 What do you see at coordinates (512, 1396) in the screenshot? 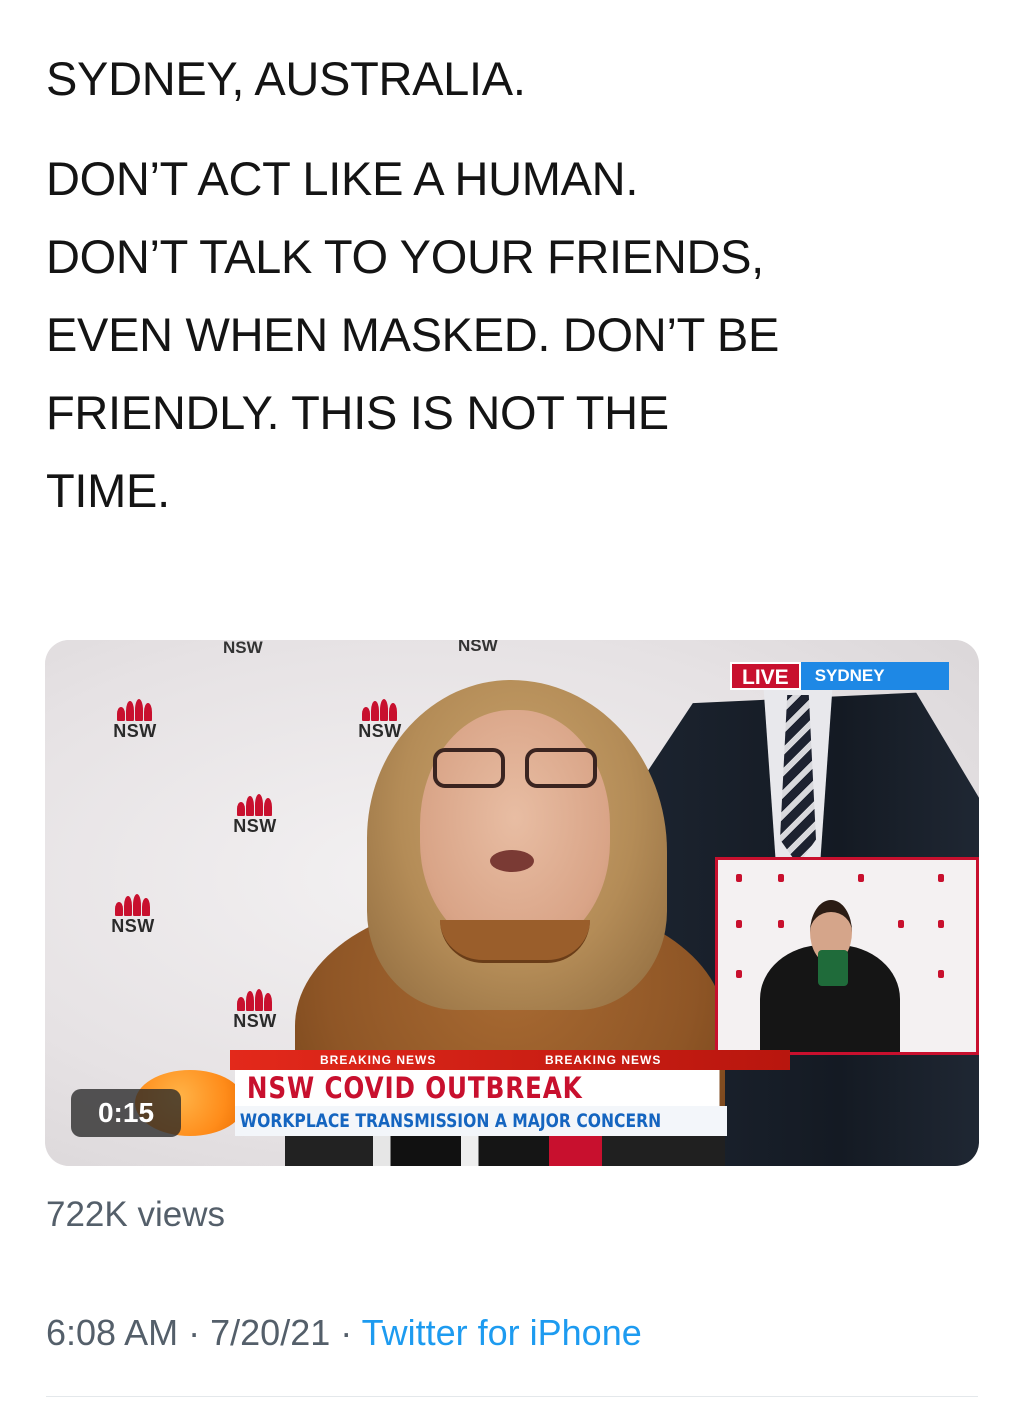
I see `divider` at bounding box center [512, 1396].